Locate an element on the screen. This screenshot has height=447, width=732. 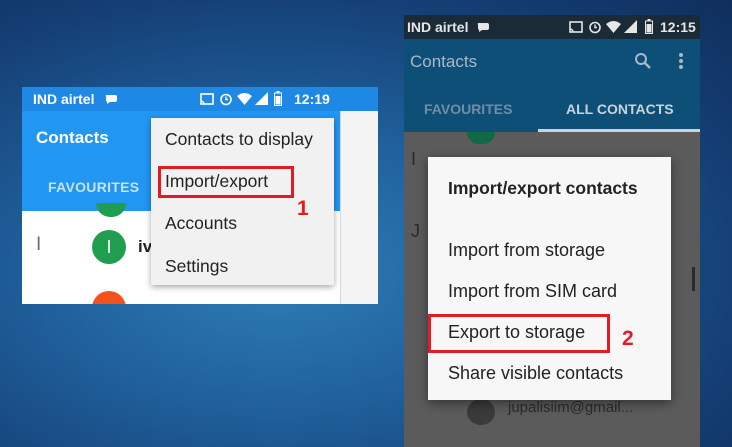
tab-all-contacts: ALL CONTACTS is located at coordinates (620, 109).